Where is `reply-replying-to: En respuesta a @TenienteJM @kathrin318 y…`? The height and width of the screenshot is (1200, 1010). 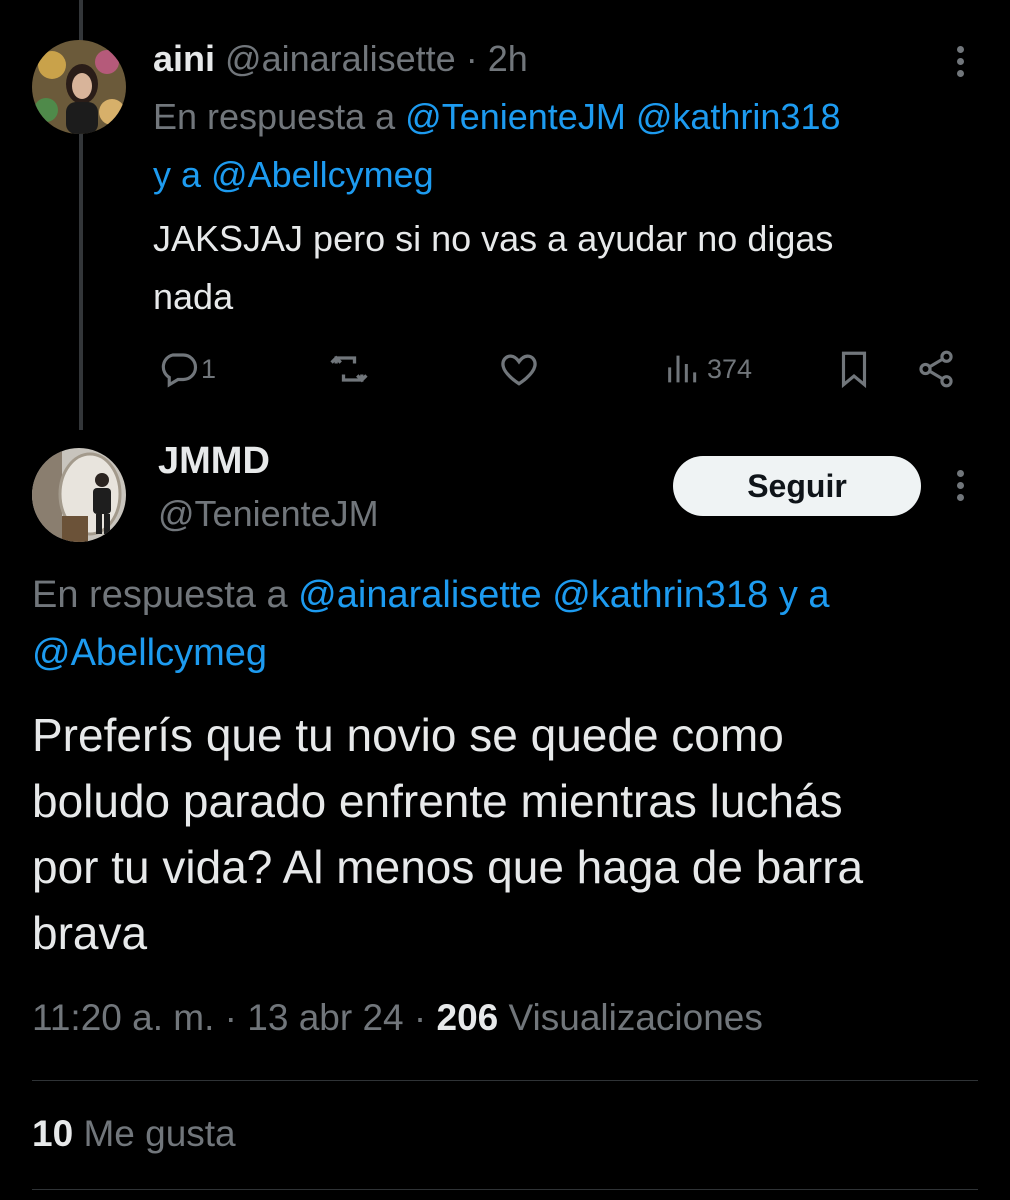 reply-replying-to: En respuesta a @TenienteJM @kathrin318 y… is located at coordinates (573, 146).